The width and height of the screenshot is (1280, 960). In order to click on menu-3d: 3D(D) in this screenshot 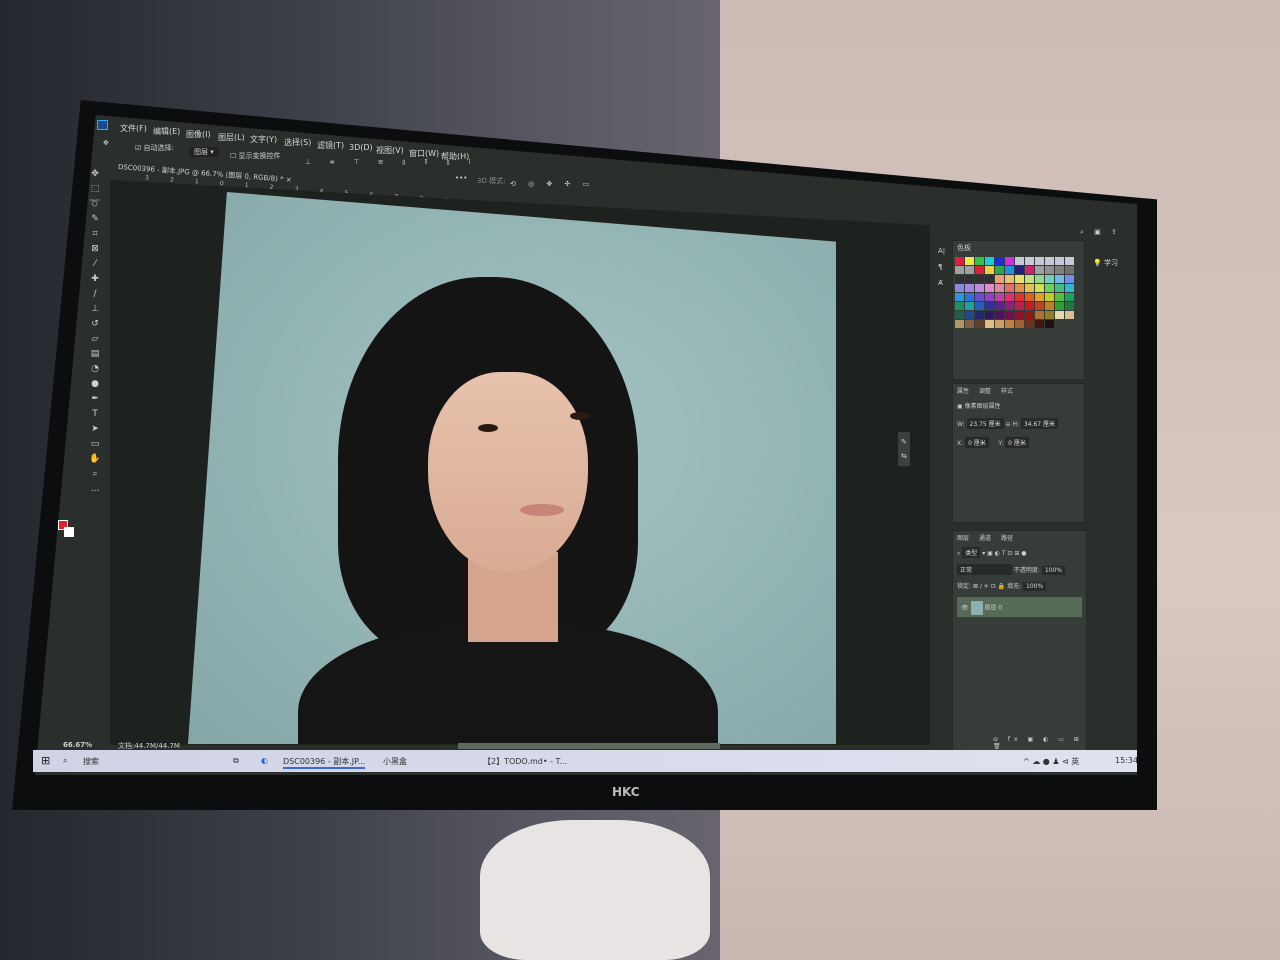, I will do `click(361, 147)`.